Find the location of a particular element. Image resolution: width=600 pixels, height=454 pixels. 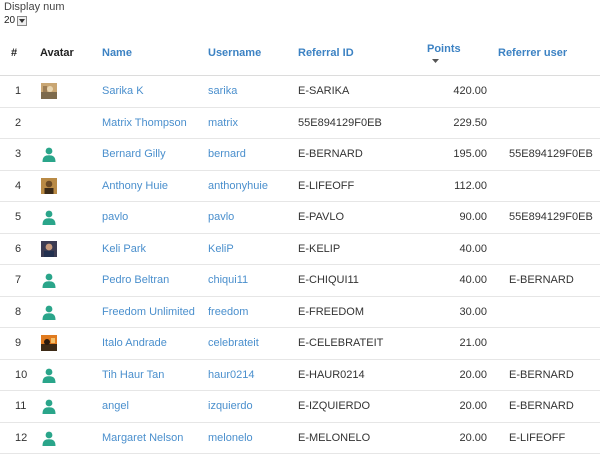

points-text: 195.00 is located at coordinates (470, 154).